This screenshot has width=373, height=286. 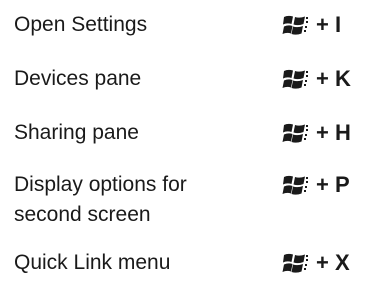 I want to click on shortcut-description-line: Open Settings, so click(x=81, y=24).